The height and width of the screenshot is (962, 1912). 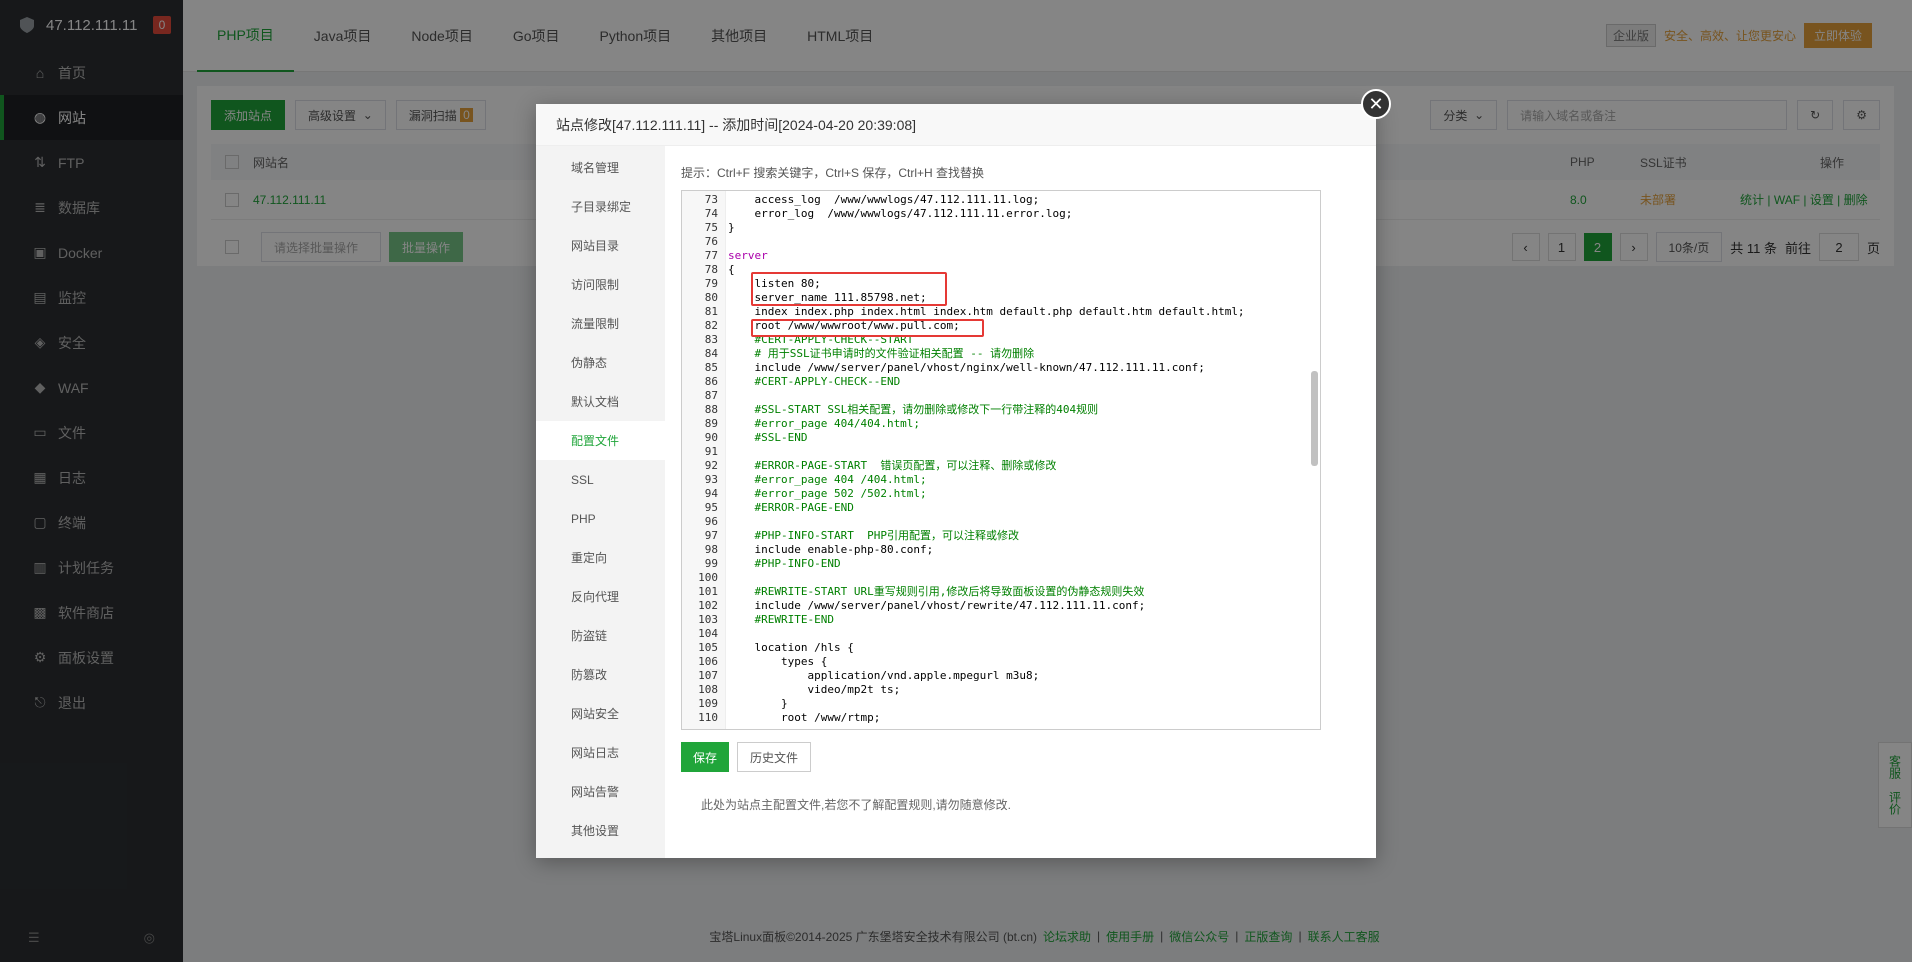 What do you see at coordinates (600, 713) in the screenshot?
I see `modal-nav-item-14: 网站安全` at bounding box center [600, 713].